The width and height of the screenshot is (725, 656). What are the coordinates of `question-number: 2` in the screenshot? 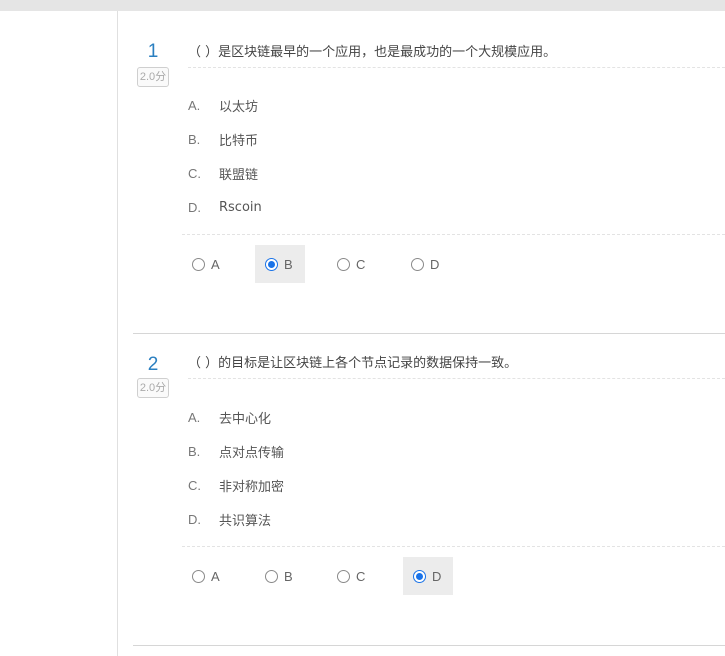 It's located at (153, 364).